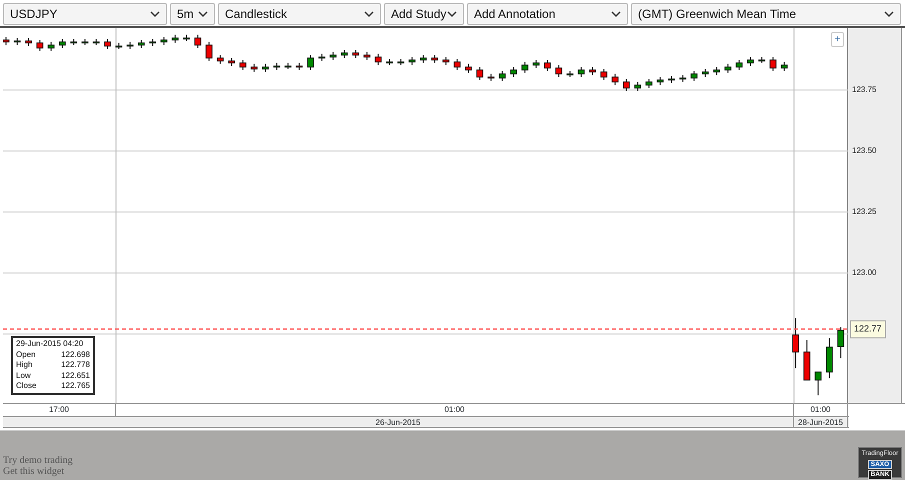 The width and height of the screenshot is (905, 480). Describe the element at coordinates (299, 14) in the screenshot. I see `dropdown: Candlestick` at that location.